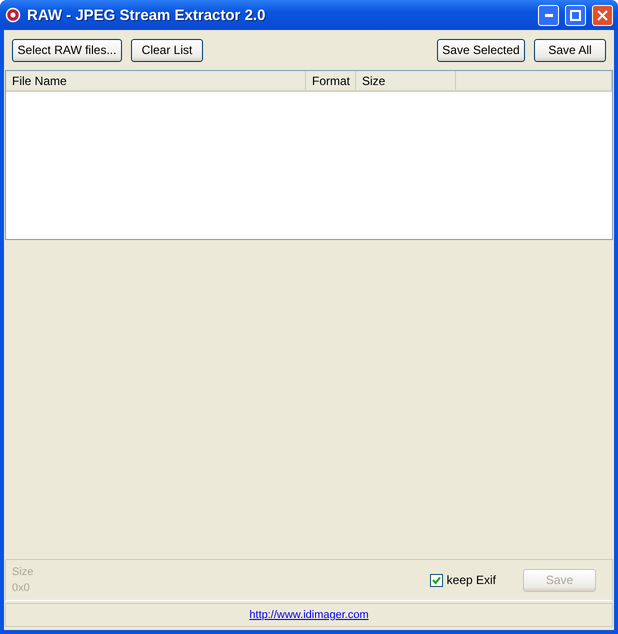  What do you see at coordinates (167, 50) in the screenshot?
I see `clear-list-button: Clear List` at bounding box center [167, 50].